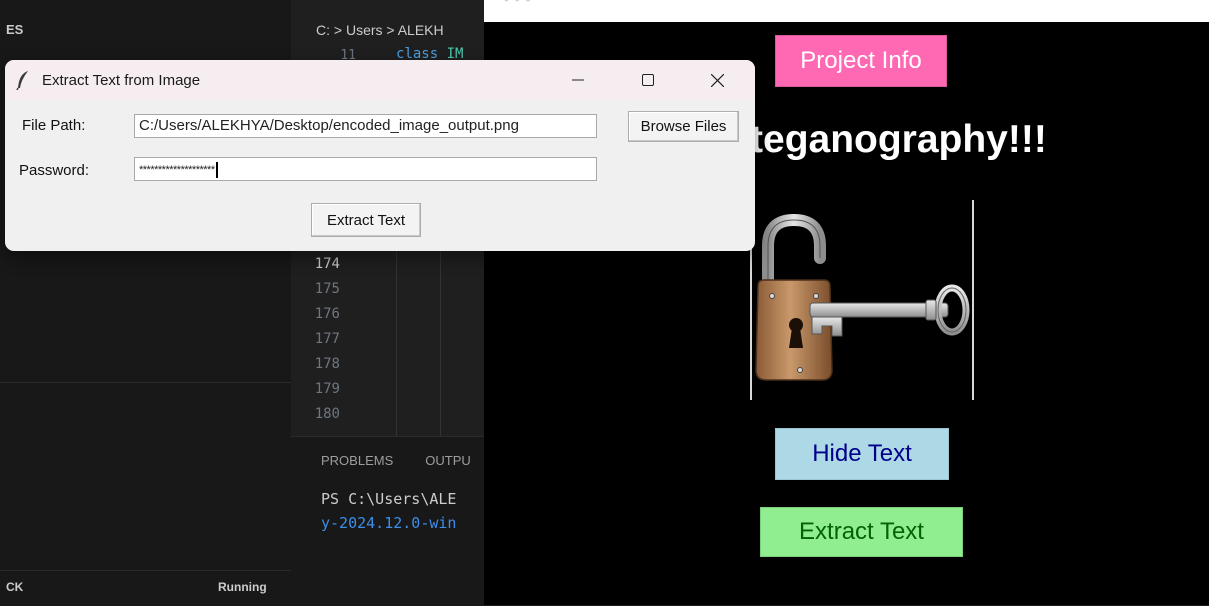 The height and width of the screenshot is (606, 1209). I want to click on file-path-label: File Path:, so click(54, 125).